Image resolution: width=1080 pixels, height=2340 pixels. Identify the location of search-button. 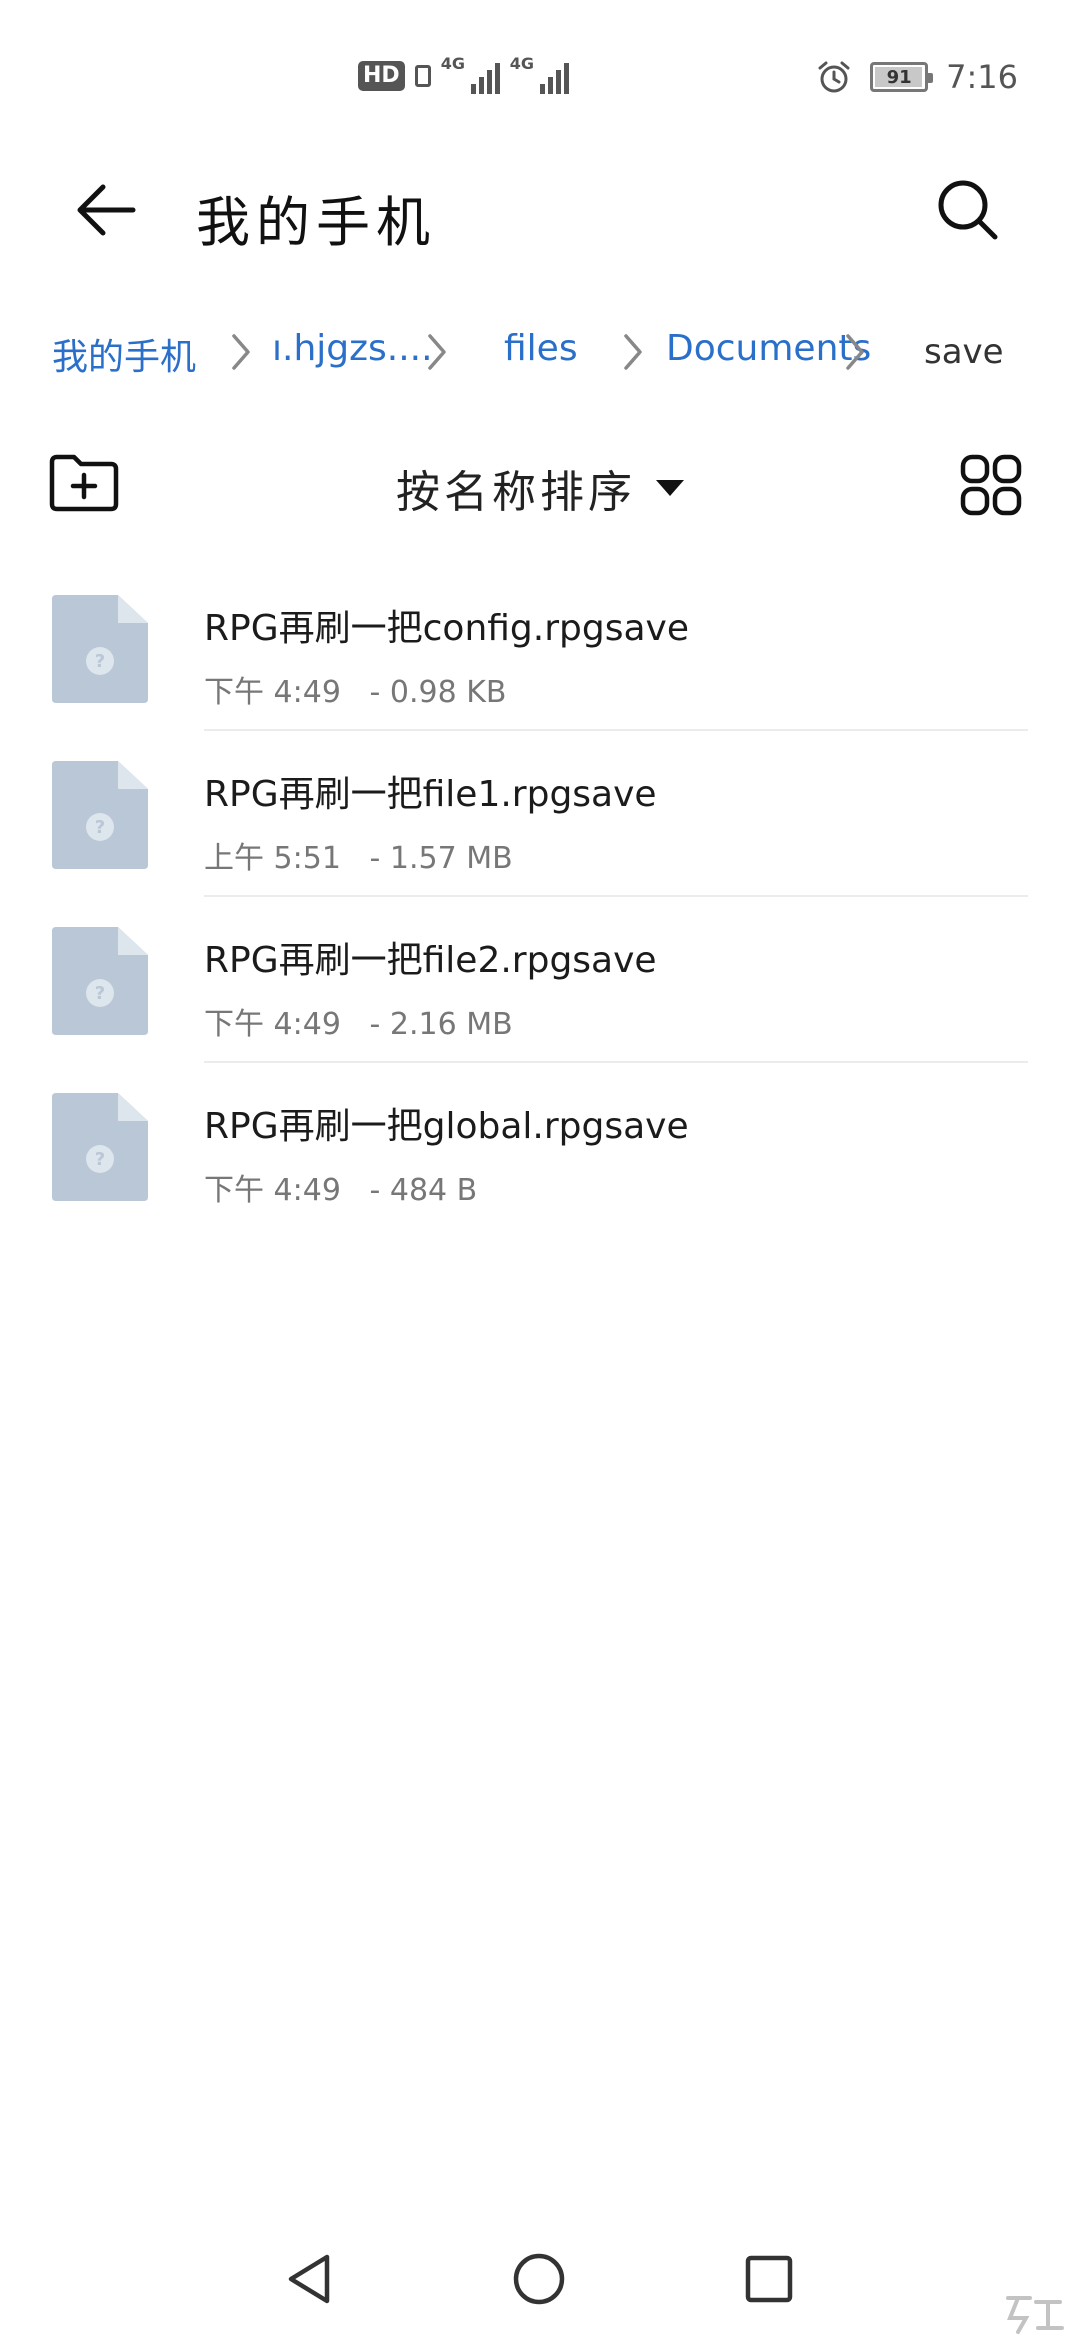
(968, 210).